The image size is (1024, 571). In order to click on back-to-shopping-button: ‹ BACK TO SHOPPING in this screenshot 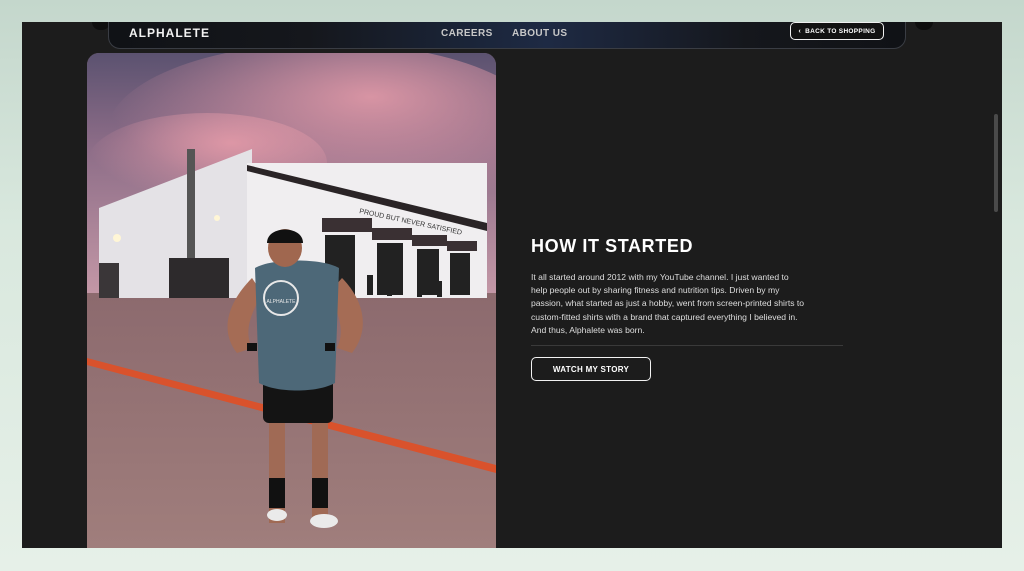, I will do `click(837, 31)`.